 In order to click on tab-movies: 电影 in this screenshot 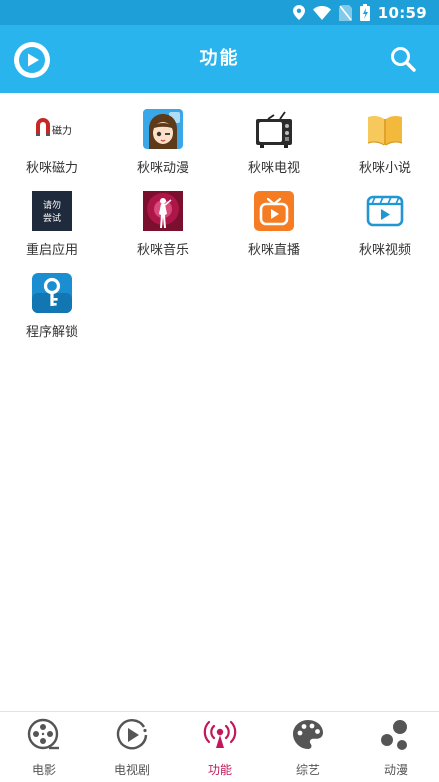, I will do `click(44, 747)`.